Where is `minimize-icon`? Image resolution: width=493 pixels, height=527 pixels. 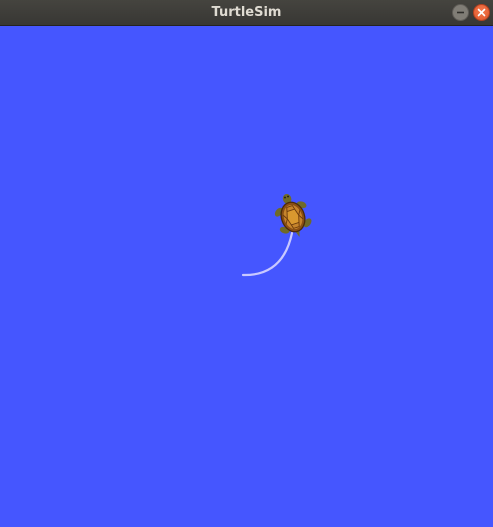
minimize-icon is located at coordinates (460, 12).